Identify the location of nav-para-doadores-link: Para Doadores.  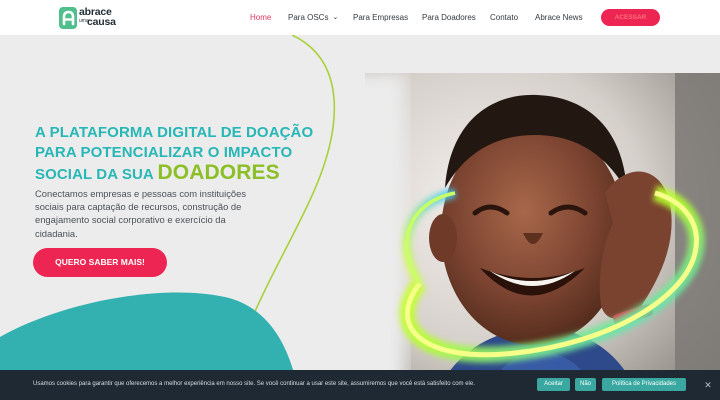
(449, 17).